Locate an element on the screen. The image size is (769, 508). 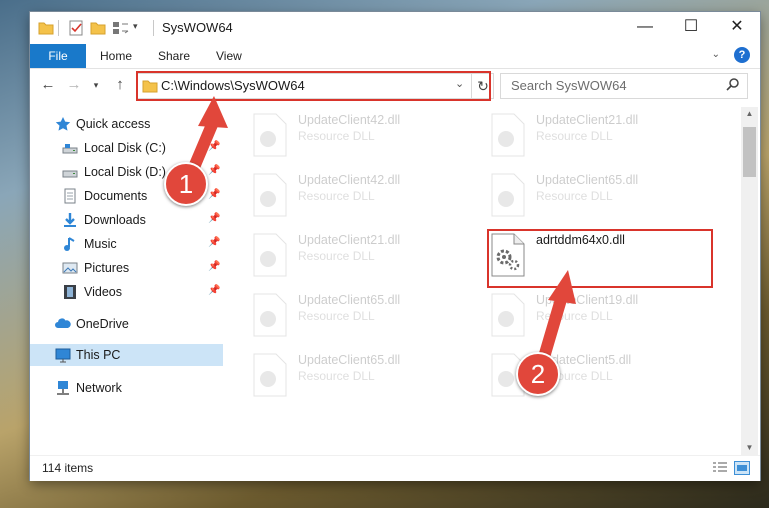
step-marker-2: 2 is located at coordinates (538, 374).